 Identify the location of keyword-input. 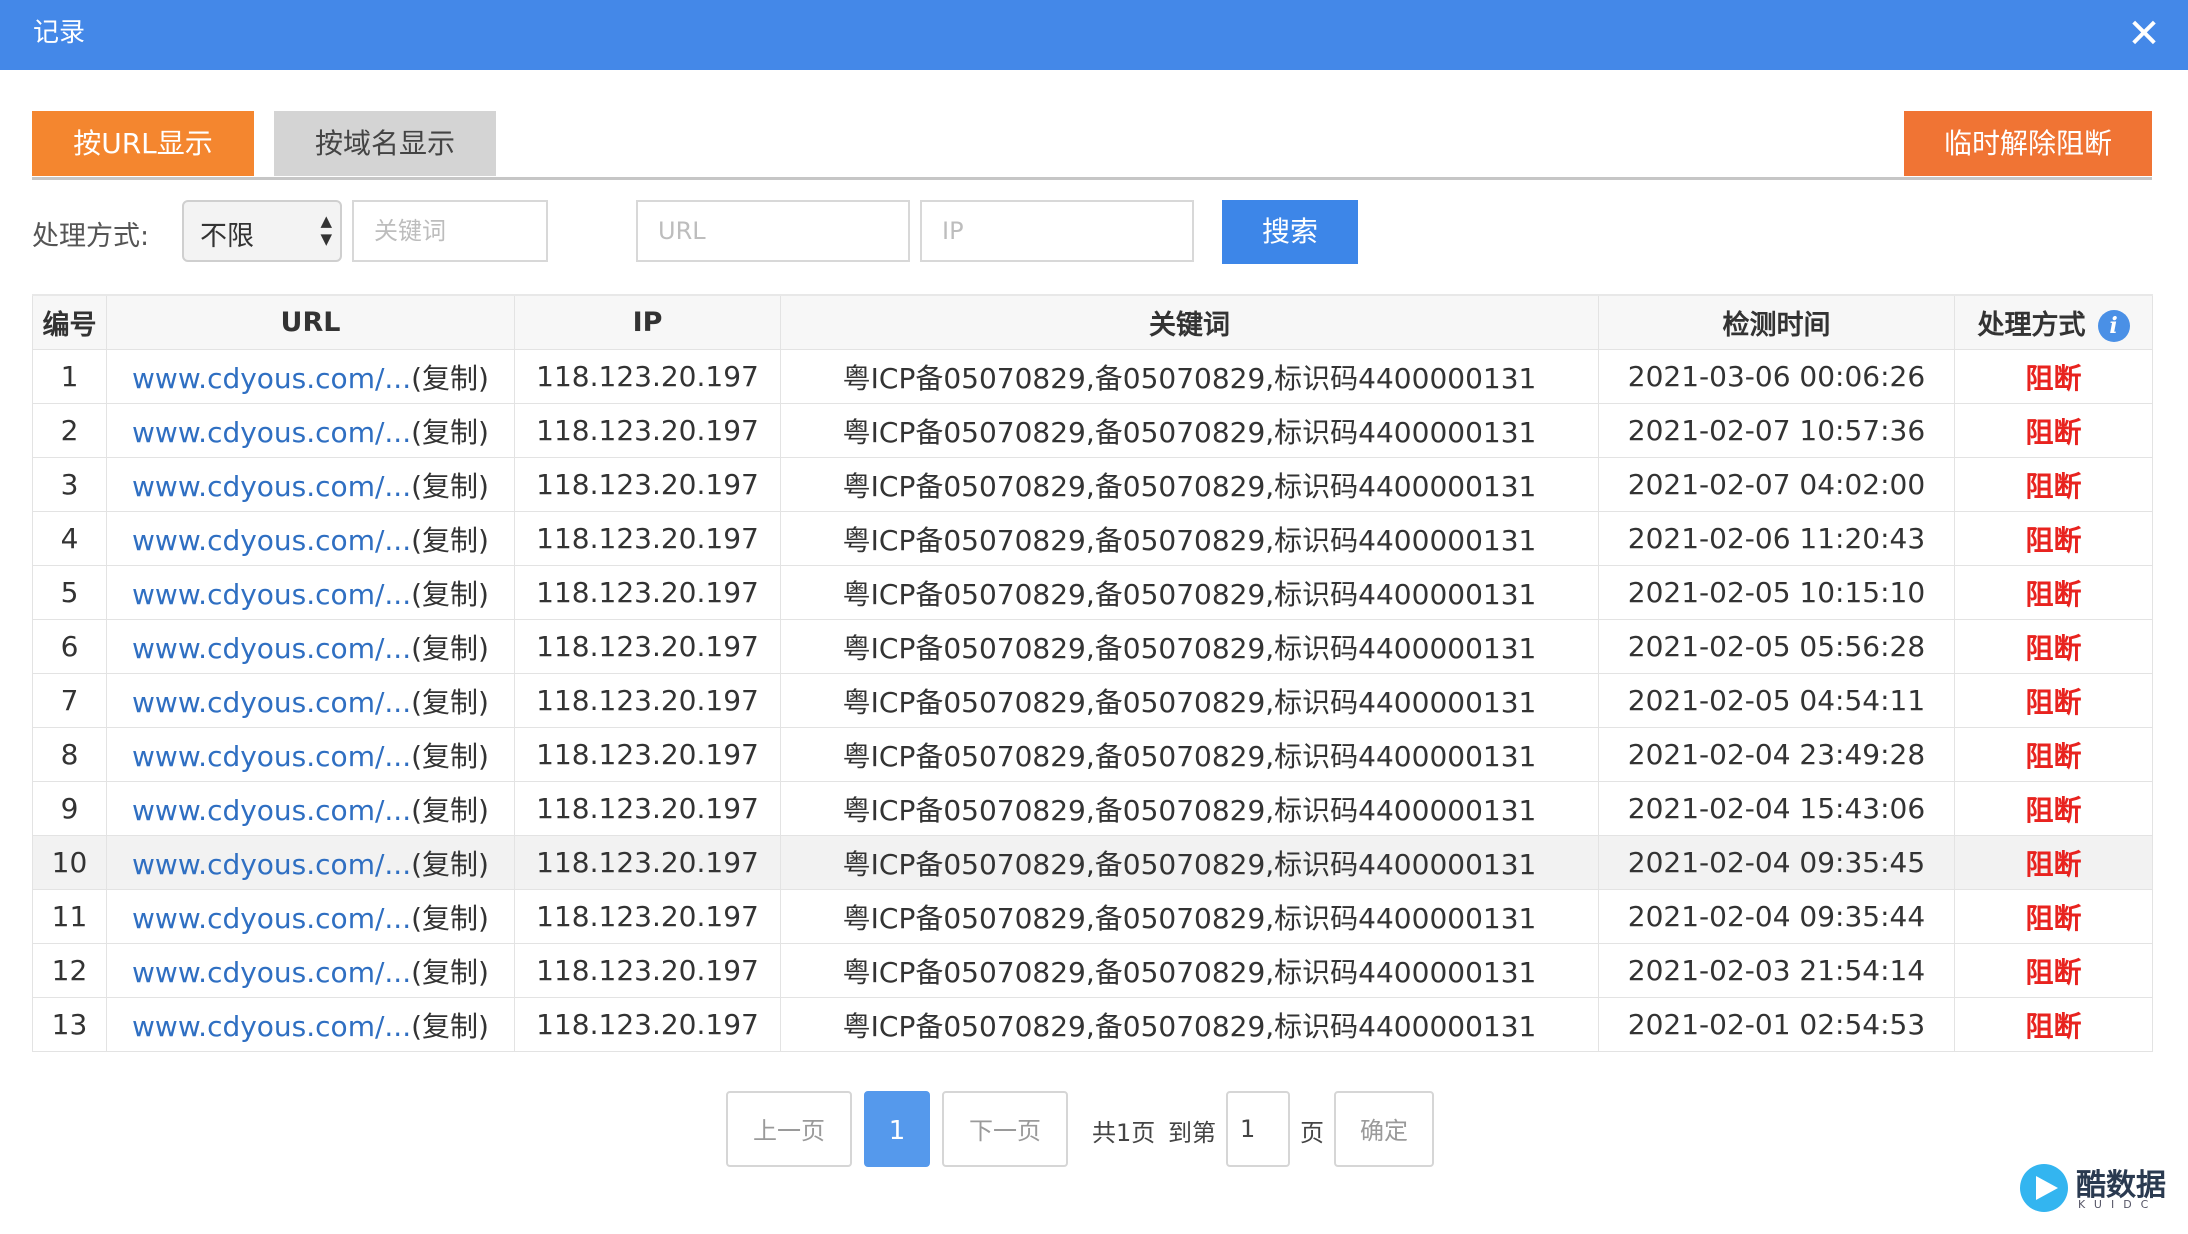
(450, 231).